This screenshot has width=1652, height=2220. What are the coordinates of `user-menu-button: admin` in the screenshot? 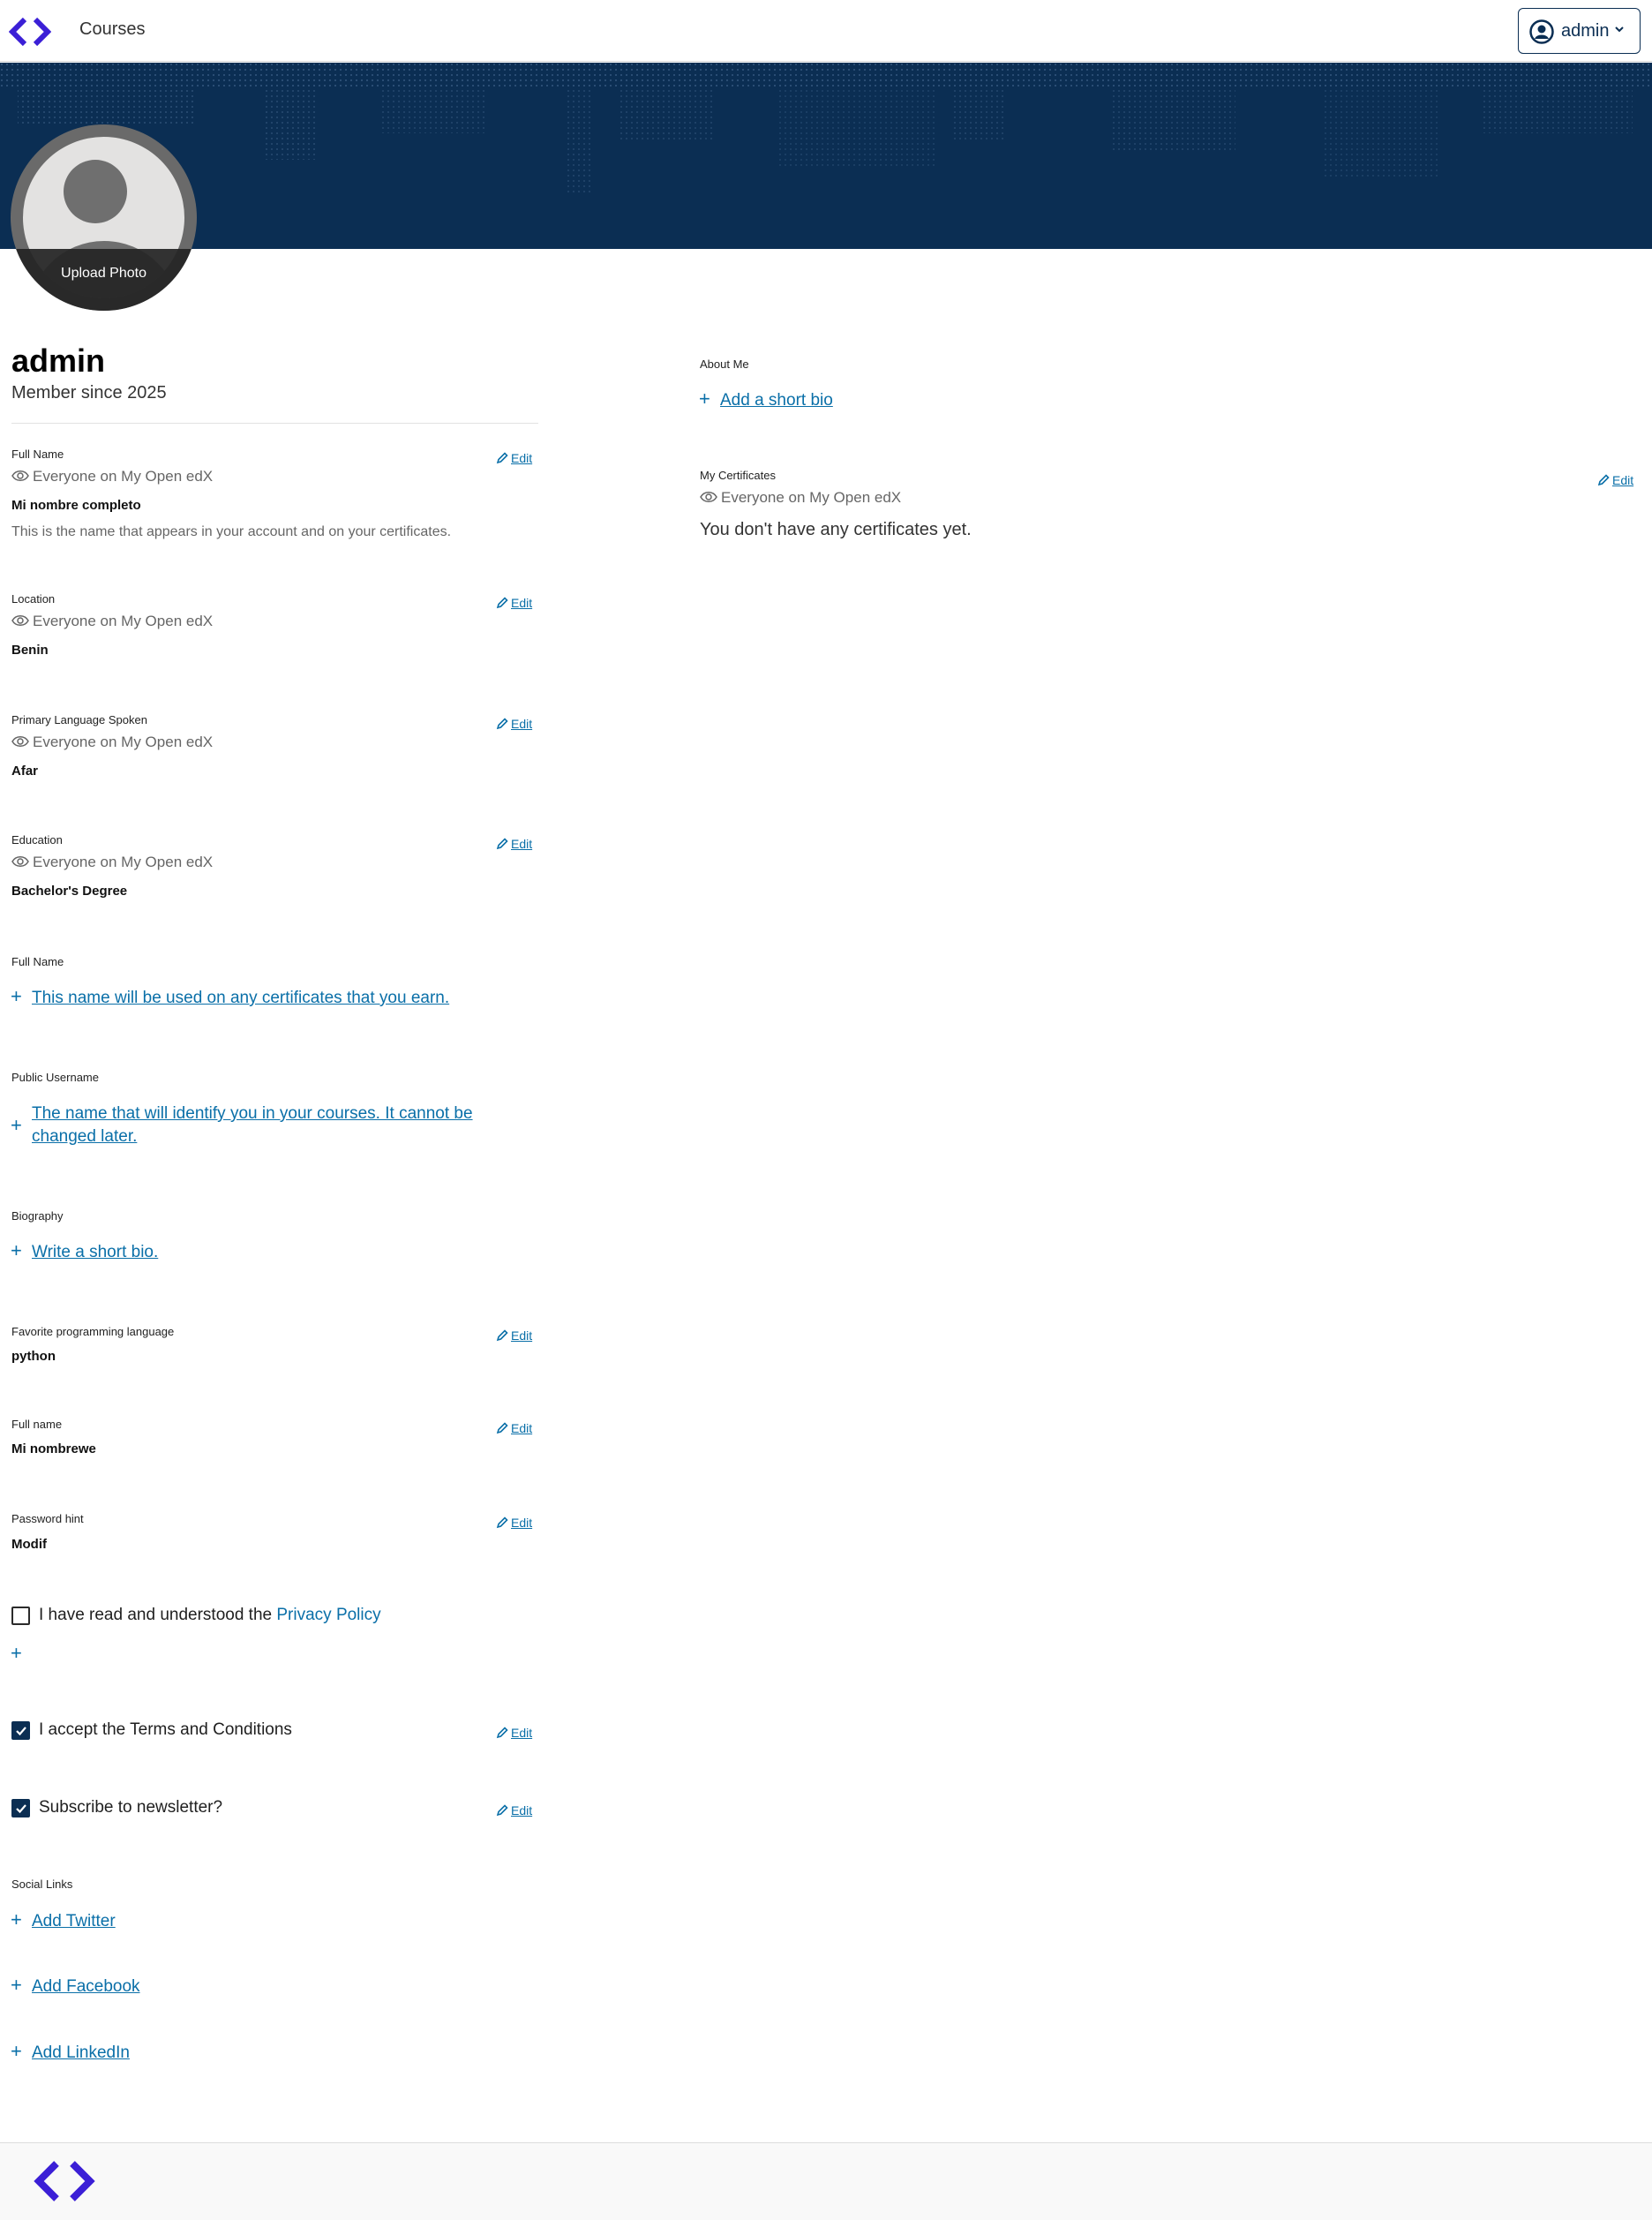 It's located at (1579, 31).